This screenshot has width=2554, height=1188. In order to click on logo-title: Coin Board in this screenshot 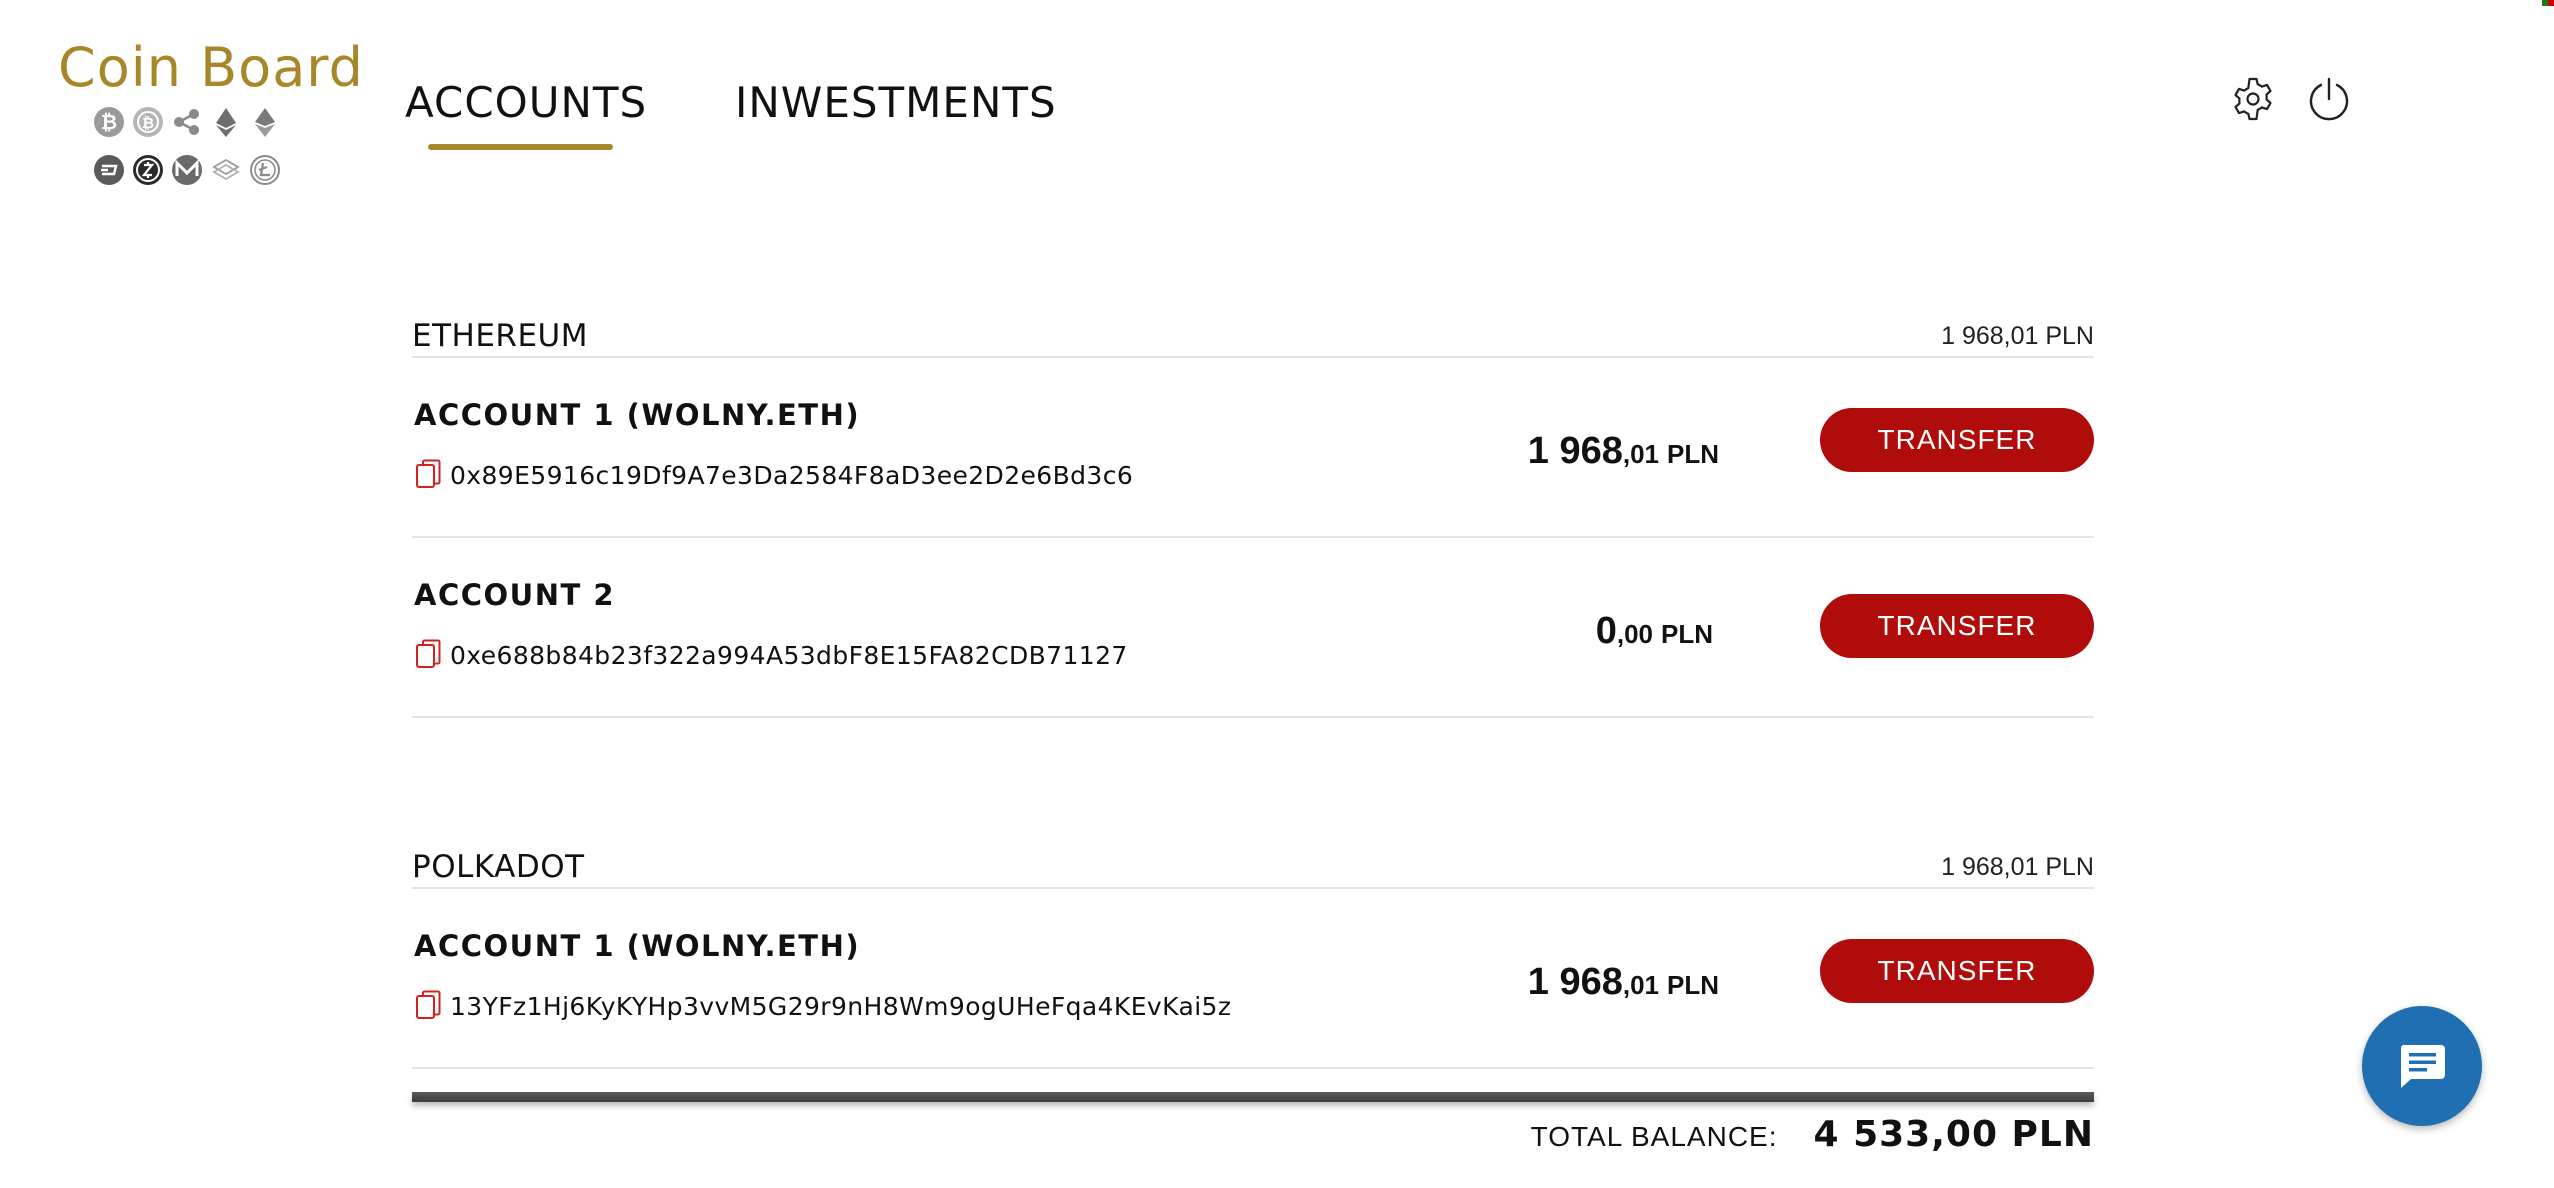, I will do `click(211, 67)`.